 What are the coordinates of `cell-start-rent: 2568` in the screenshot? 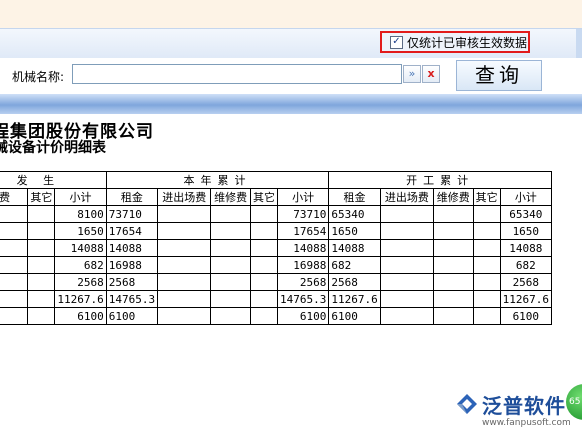 It's located at (354, 282).